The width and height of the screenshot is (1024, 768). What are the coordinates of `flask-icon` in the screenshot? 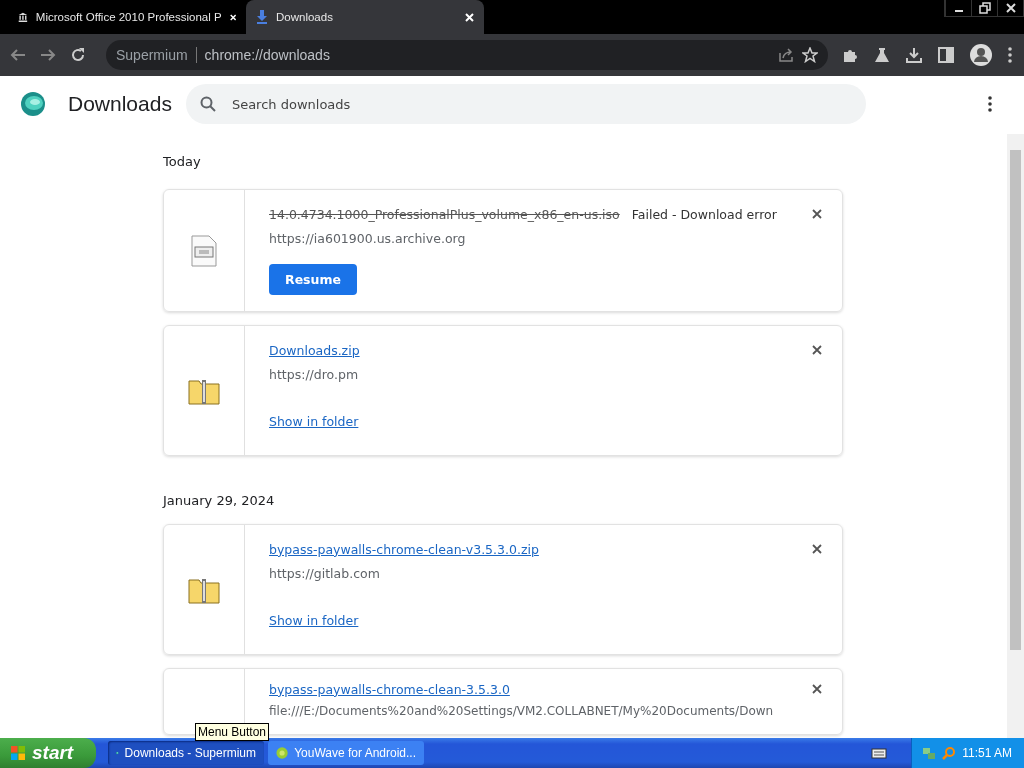 It's located at (882, 55).